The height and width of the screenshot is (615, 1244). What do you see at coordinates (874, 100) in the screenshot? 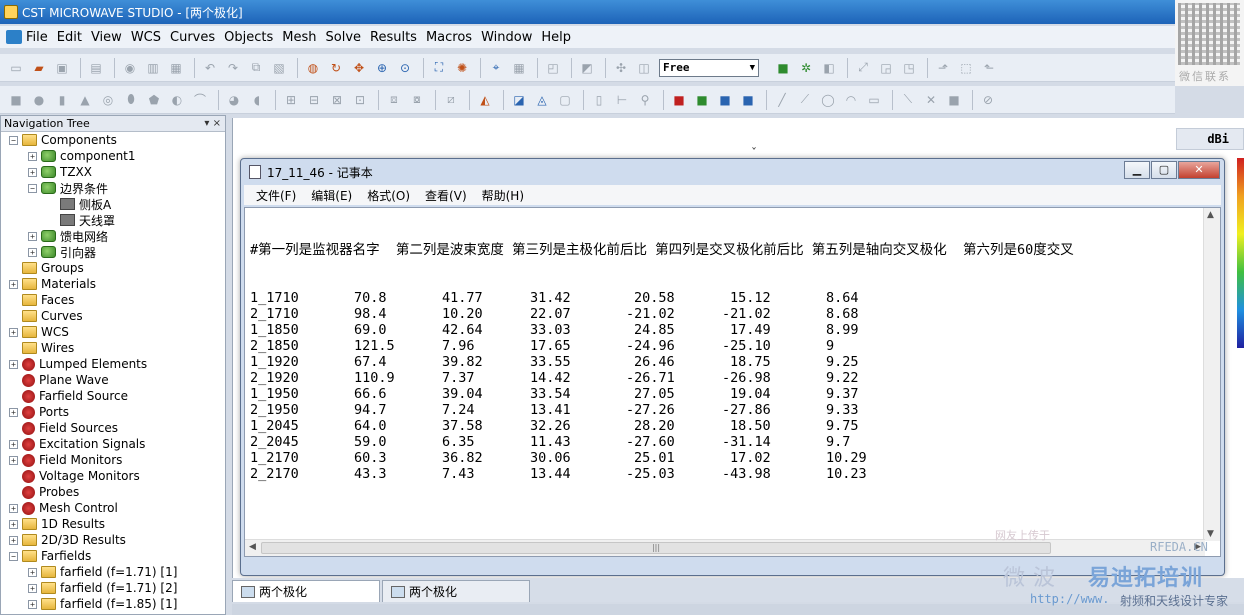
I see `curve-rectangle-icon: ▭` at bounding box center [874, 100].